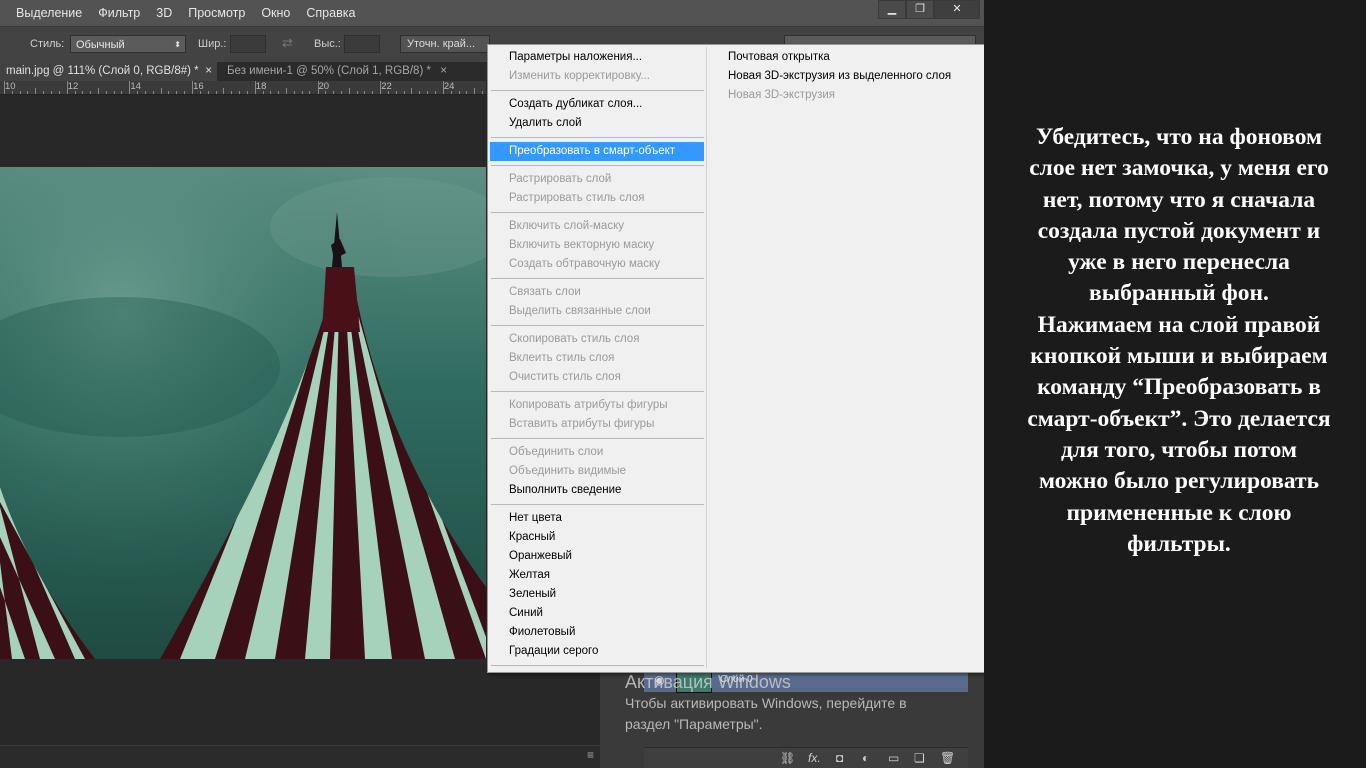  Describe the element at coordinates (865, 758) in the screenshot. I see `adjustment-layer-icon: ◐` at that location.